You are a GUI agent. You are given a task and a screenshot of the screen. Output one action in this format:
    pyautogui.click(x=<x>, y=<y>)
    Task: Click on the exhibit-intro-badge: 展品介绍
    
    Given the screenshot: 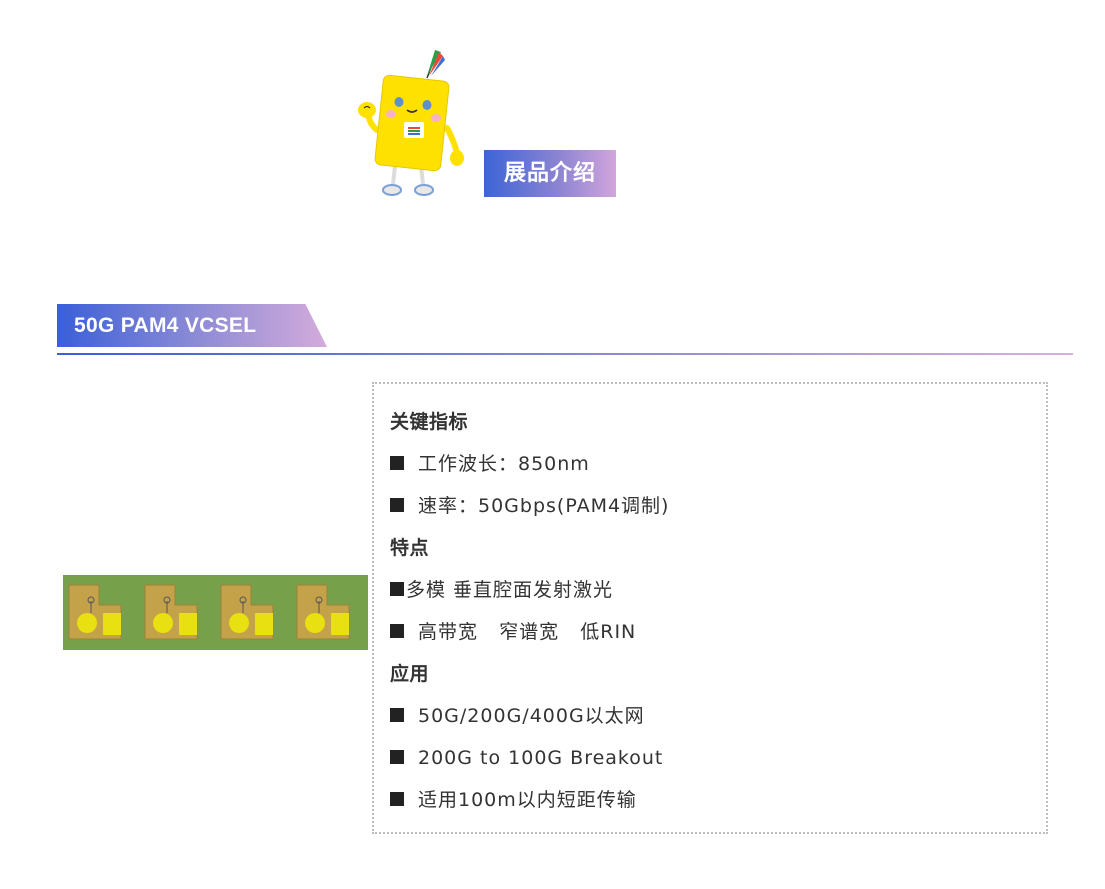 What is the action you would take?
    pyautogui.click(x=550, y=173)
    